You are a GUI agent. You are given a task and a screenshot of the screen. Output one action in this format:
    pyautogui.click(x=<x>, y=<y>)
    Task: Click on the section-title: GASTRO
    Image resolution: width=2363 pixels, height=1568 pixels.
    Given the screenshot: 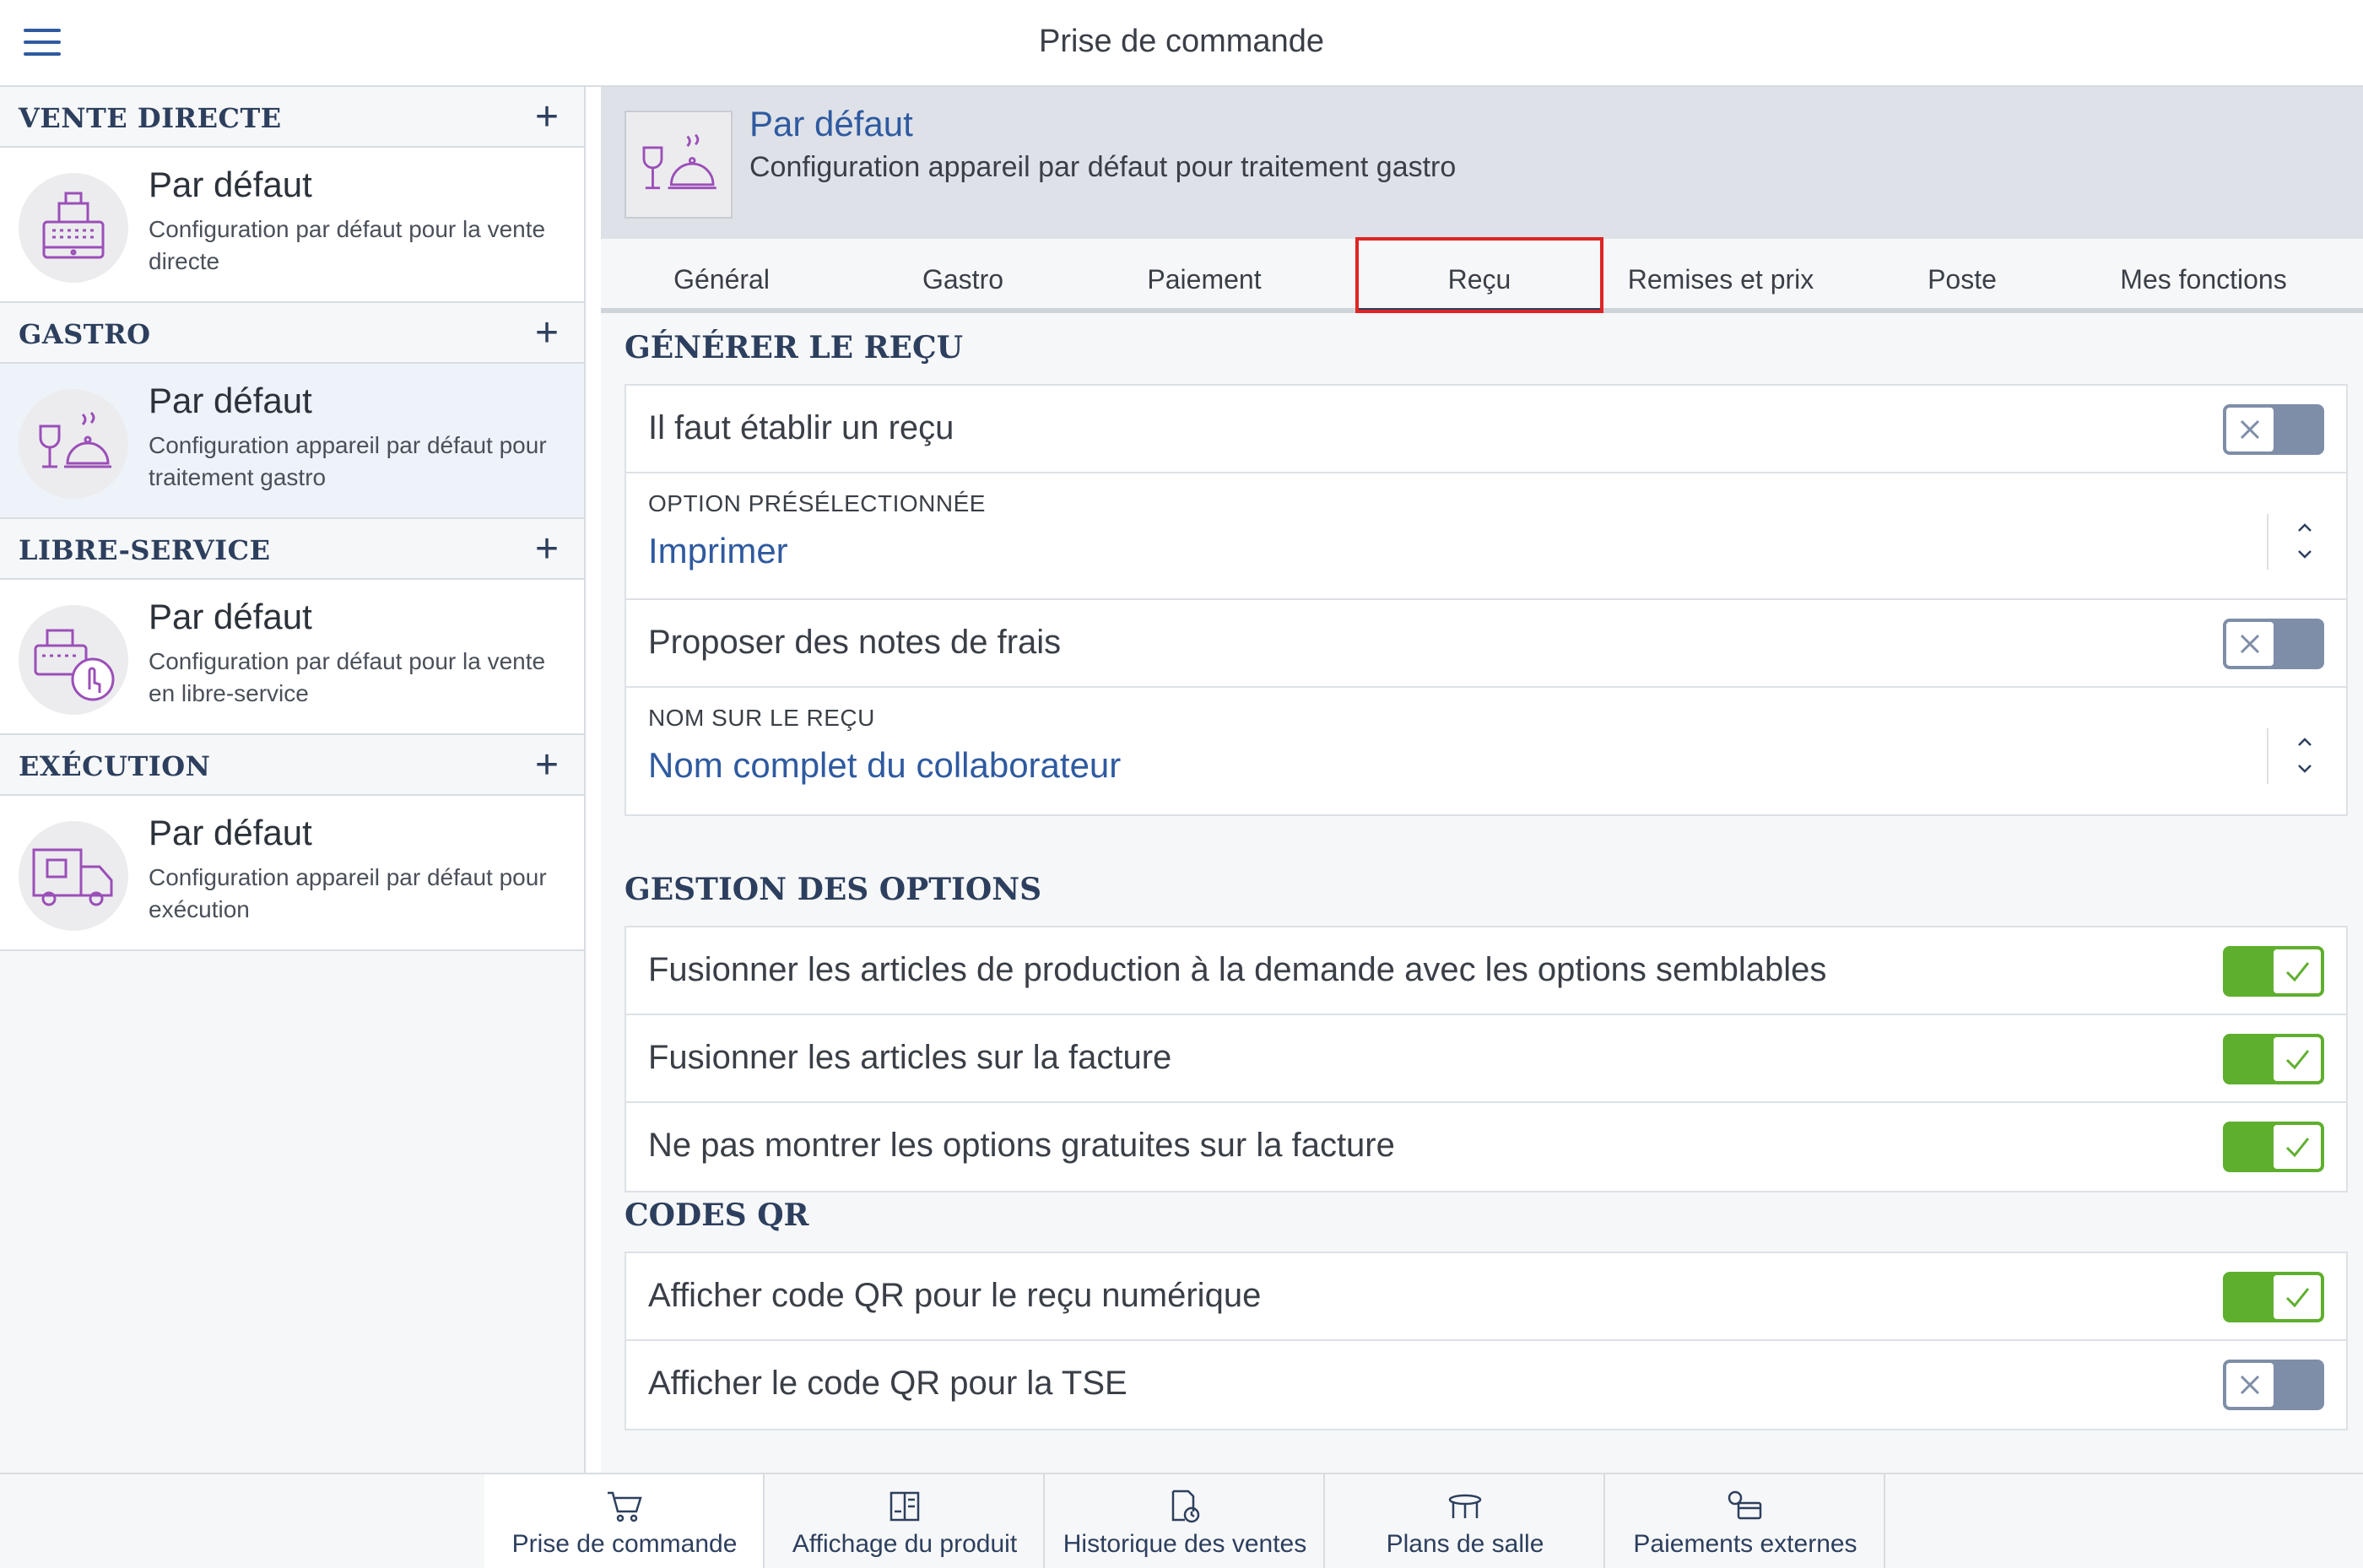 What is the action you would take?
    pyautogui.click(x=85, y=334)
    